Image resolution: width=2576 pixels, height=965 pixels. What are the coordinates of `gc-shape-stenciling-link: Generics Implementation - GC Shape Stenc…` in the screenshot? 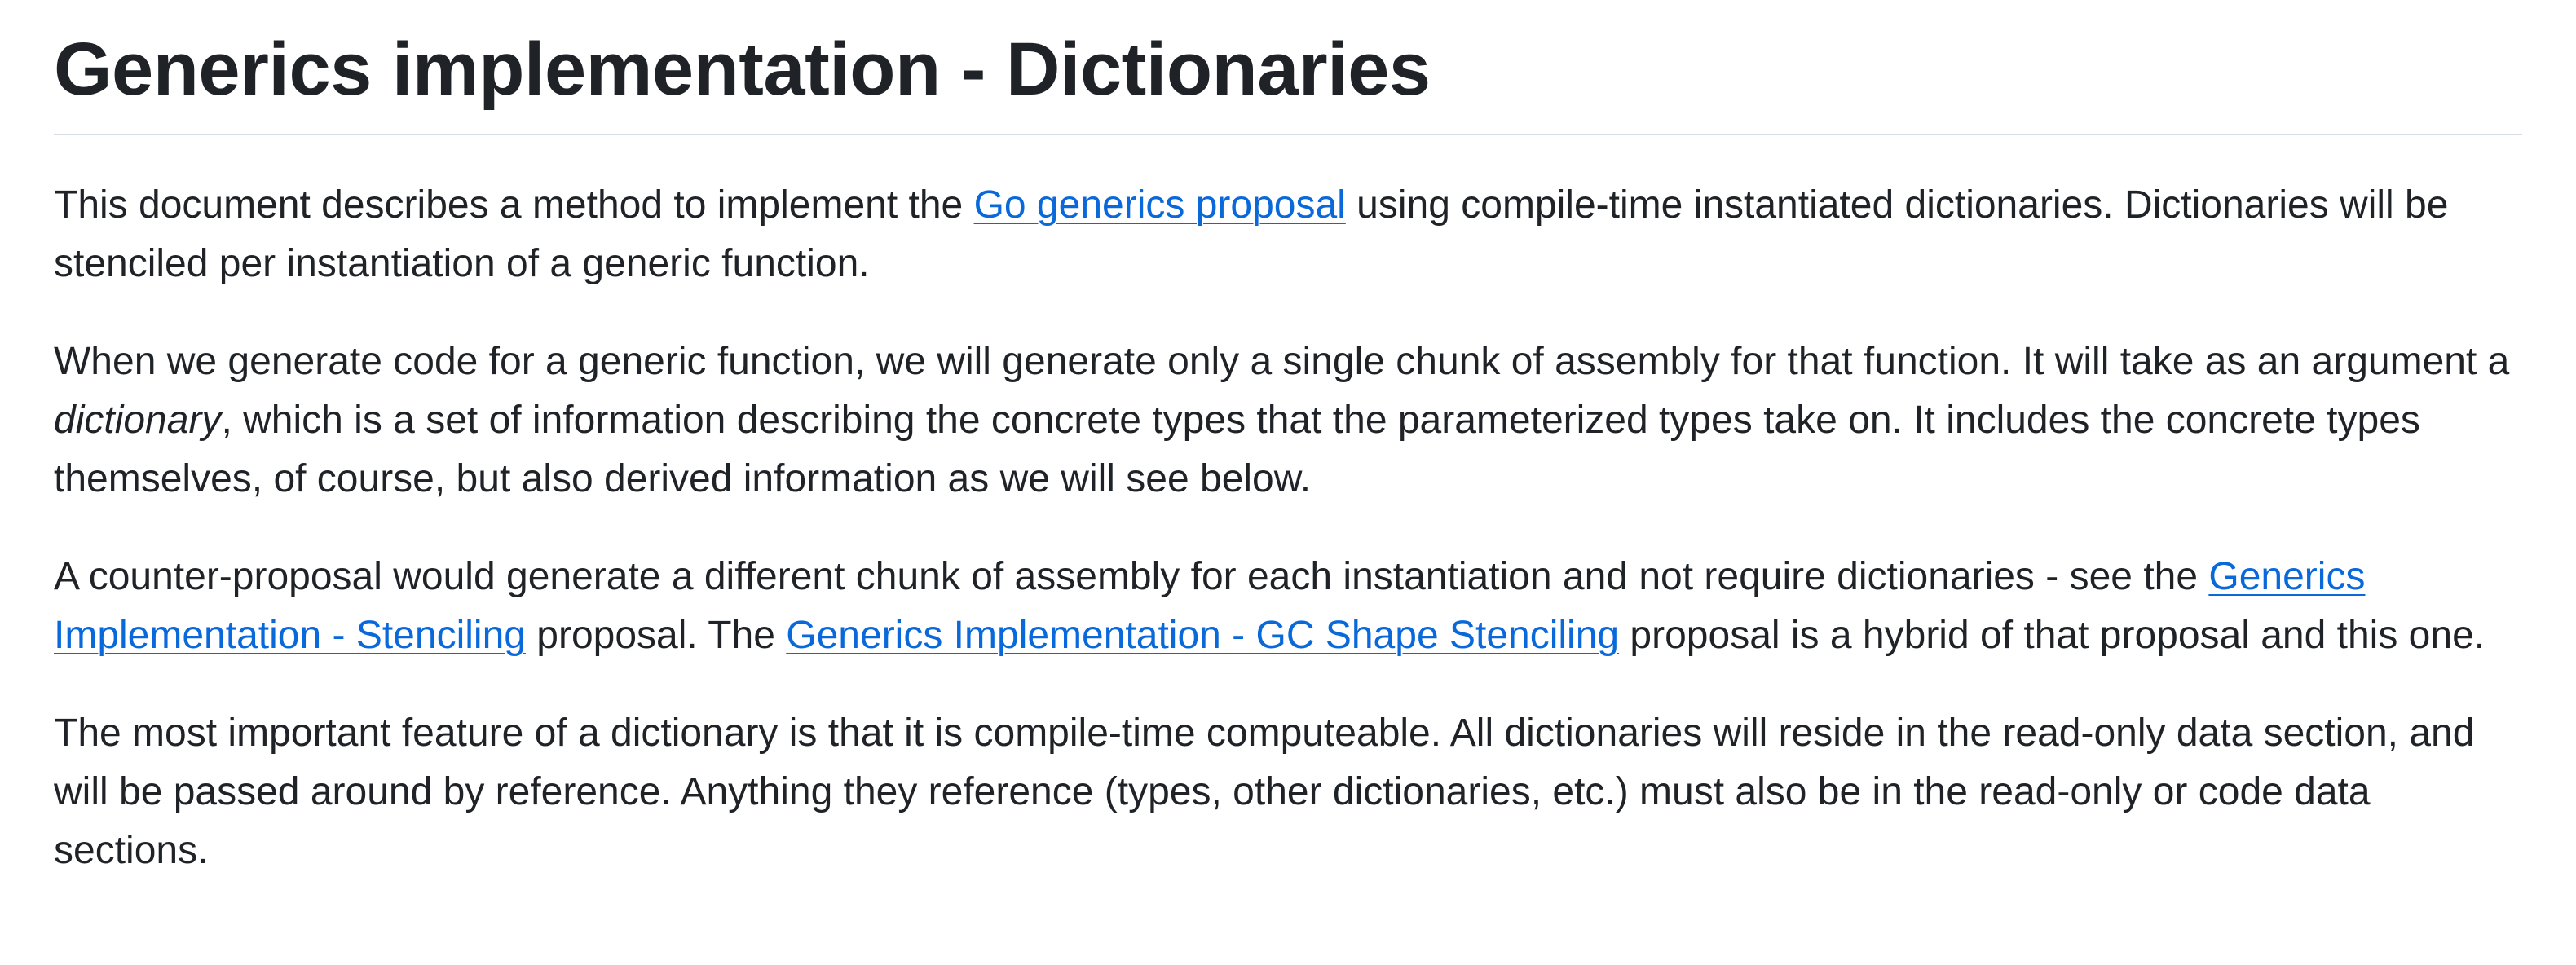 It's located at (1202, 635).